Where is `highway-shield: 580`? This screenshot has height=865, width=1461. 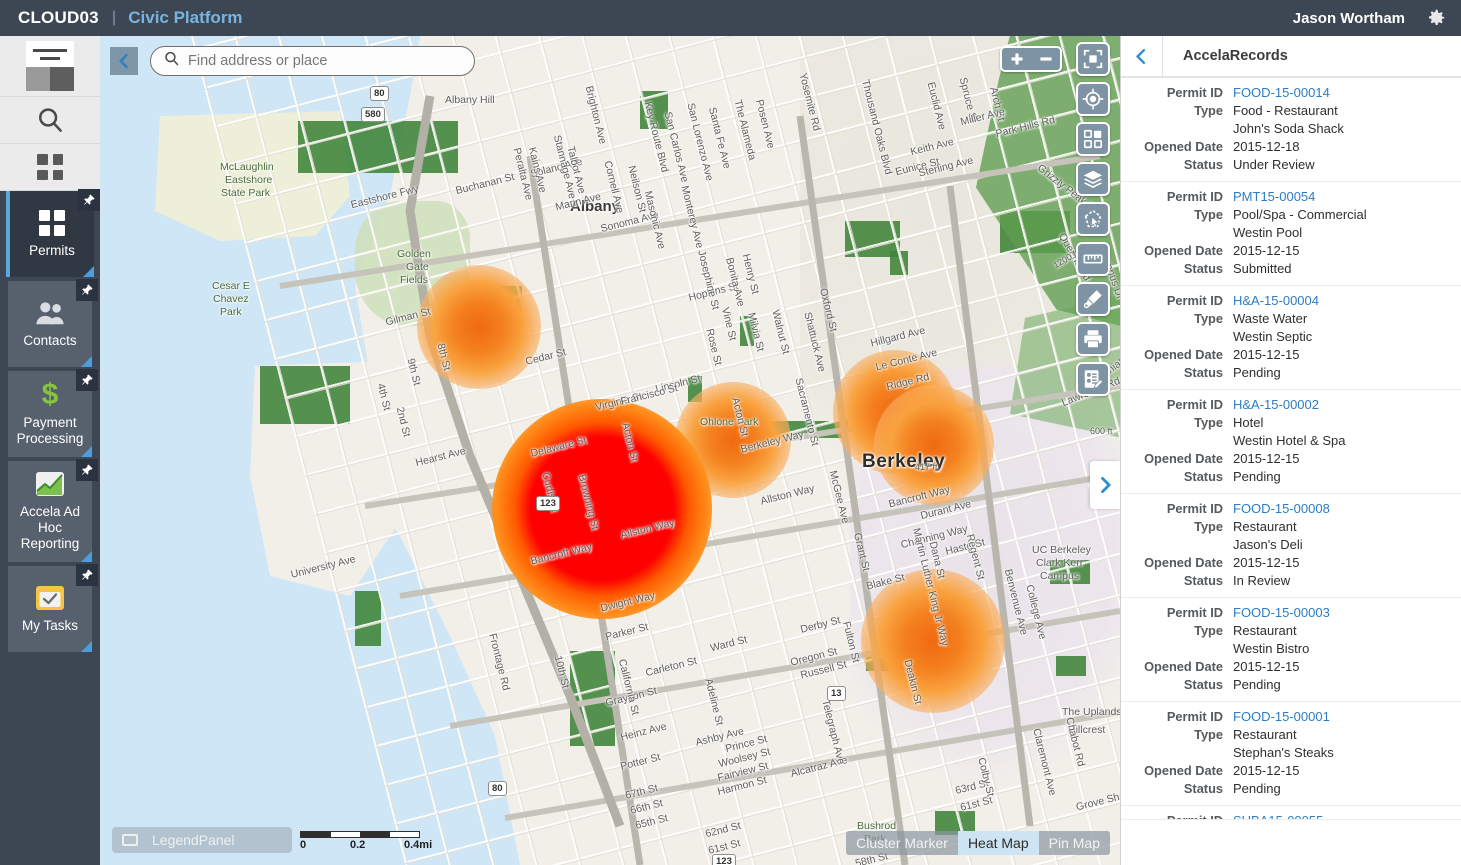 highway-shield: 580 is located at coordinates (373, 114).